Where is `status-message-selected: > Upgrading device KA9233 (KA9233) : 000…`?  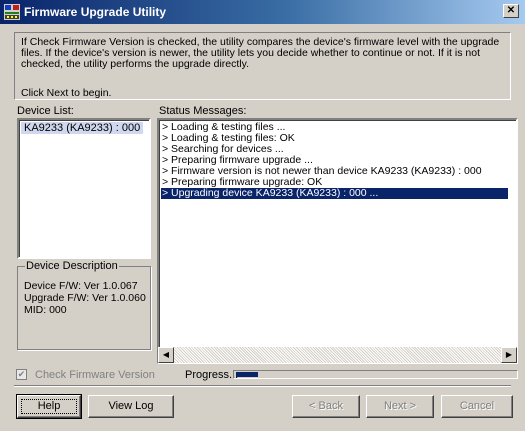
status-message-selected: > Upgrading device KA9233 (KA9233) : 000… is located at coordinates (334, 193).